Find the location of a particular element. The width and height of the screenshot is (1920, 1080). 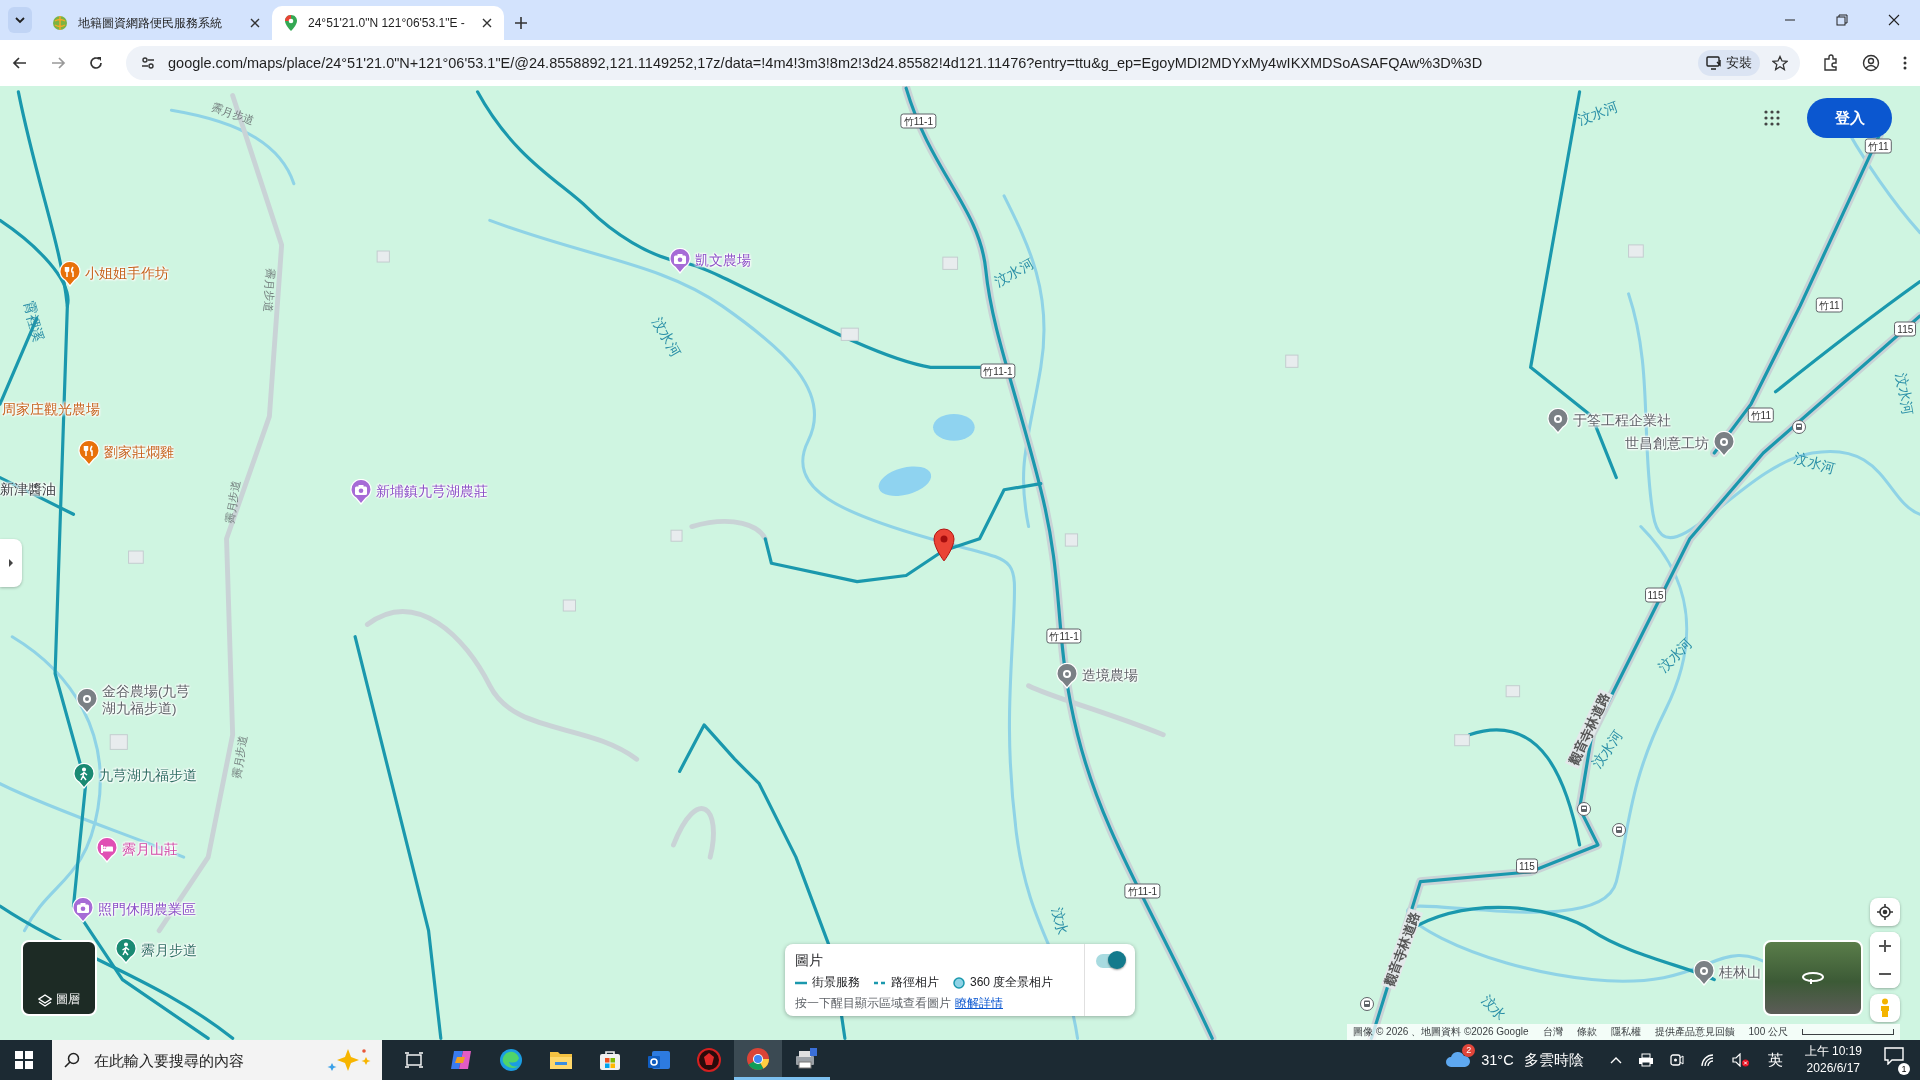

learn-more-link: 瞭解詳情 is located at coordinates (979, 1003).